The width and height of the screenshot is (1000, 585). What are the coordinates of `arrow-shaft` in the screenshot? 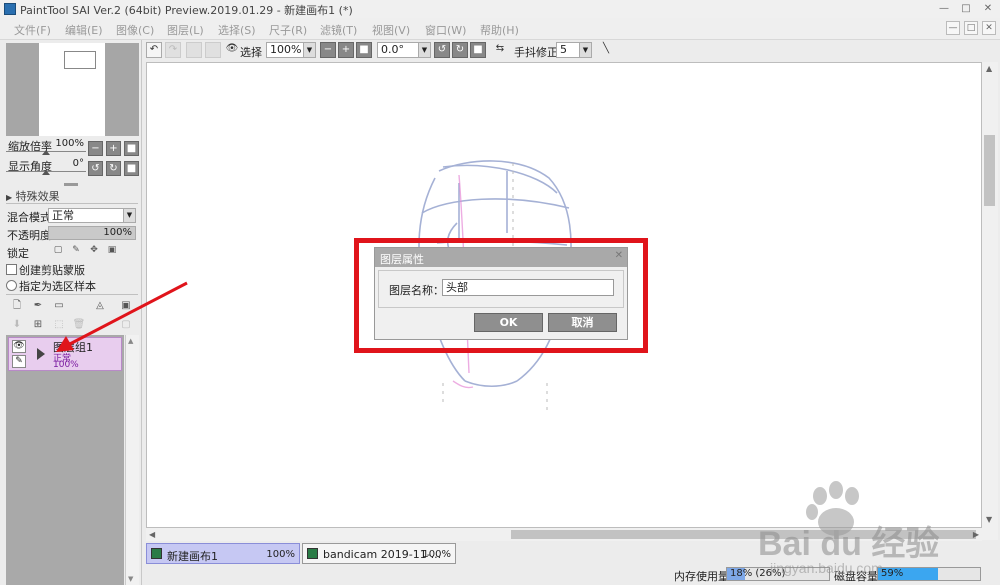 It's located at (126, 314).